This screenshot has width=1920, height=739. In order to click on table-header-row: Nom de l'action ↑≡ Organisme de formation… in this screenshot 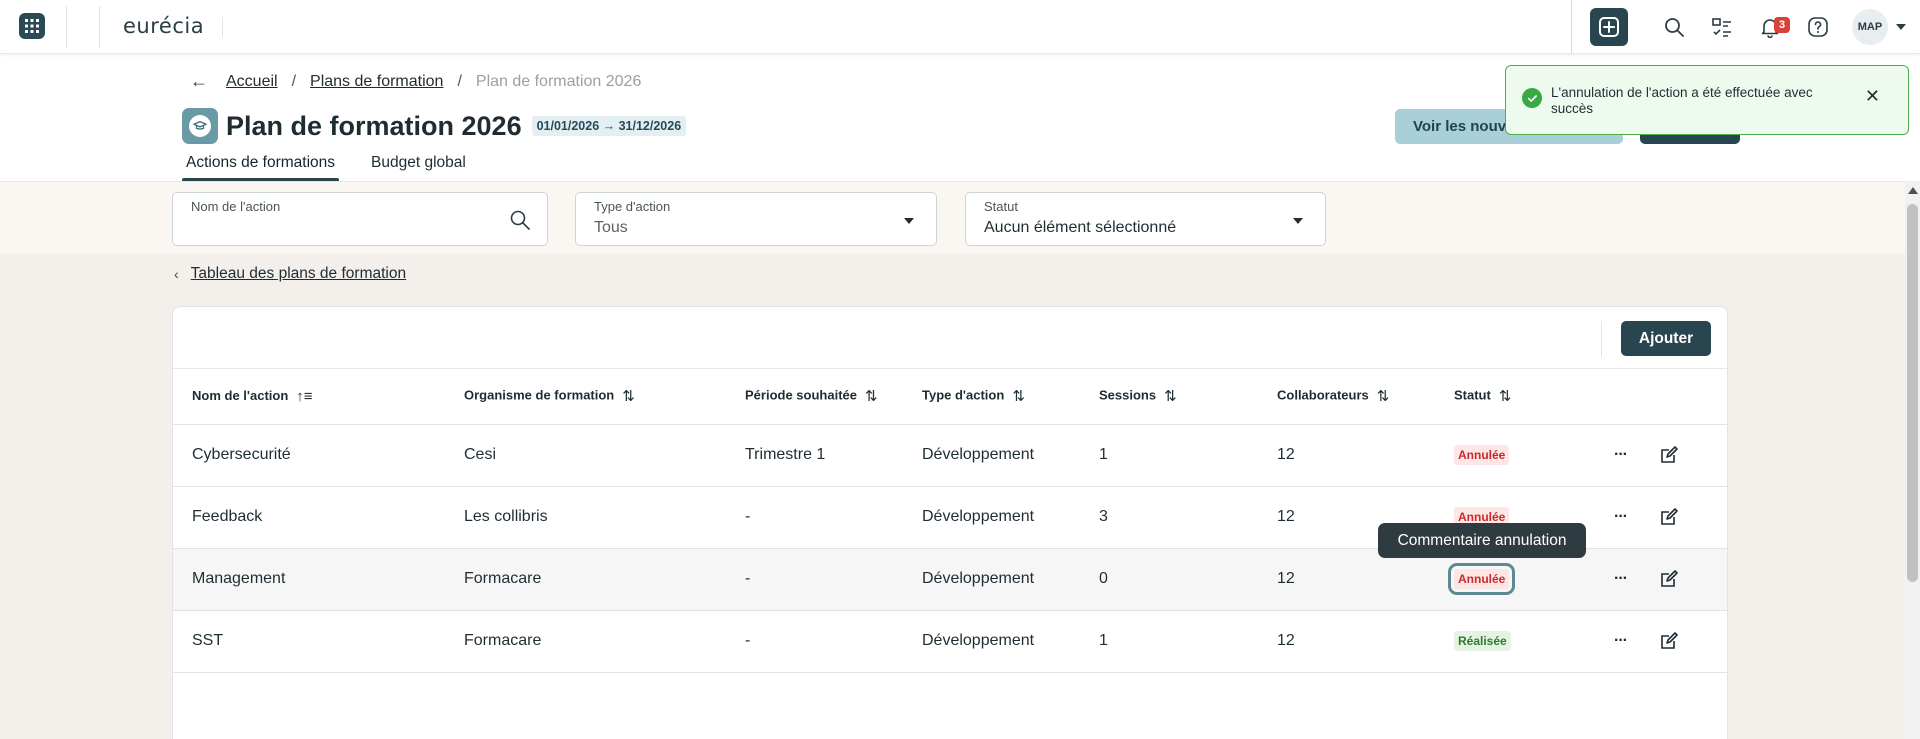, I will do `click(950, 397)`.